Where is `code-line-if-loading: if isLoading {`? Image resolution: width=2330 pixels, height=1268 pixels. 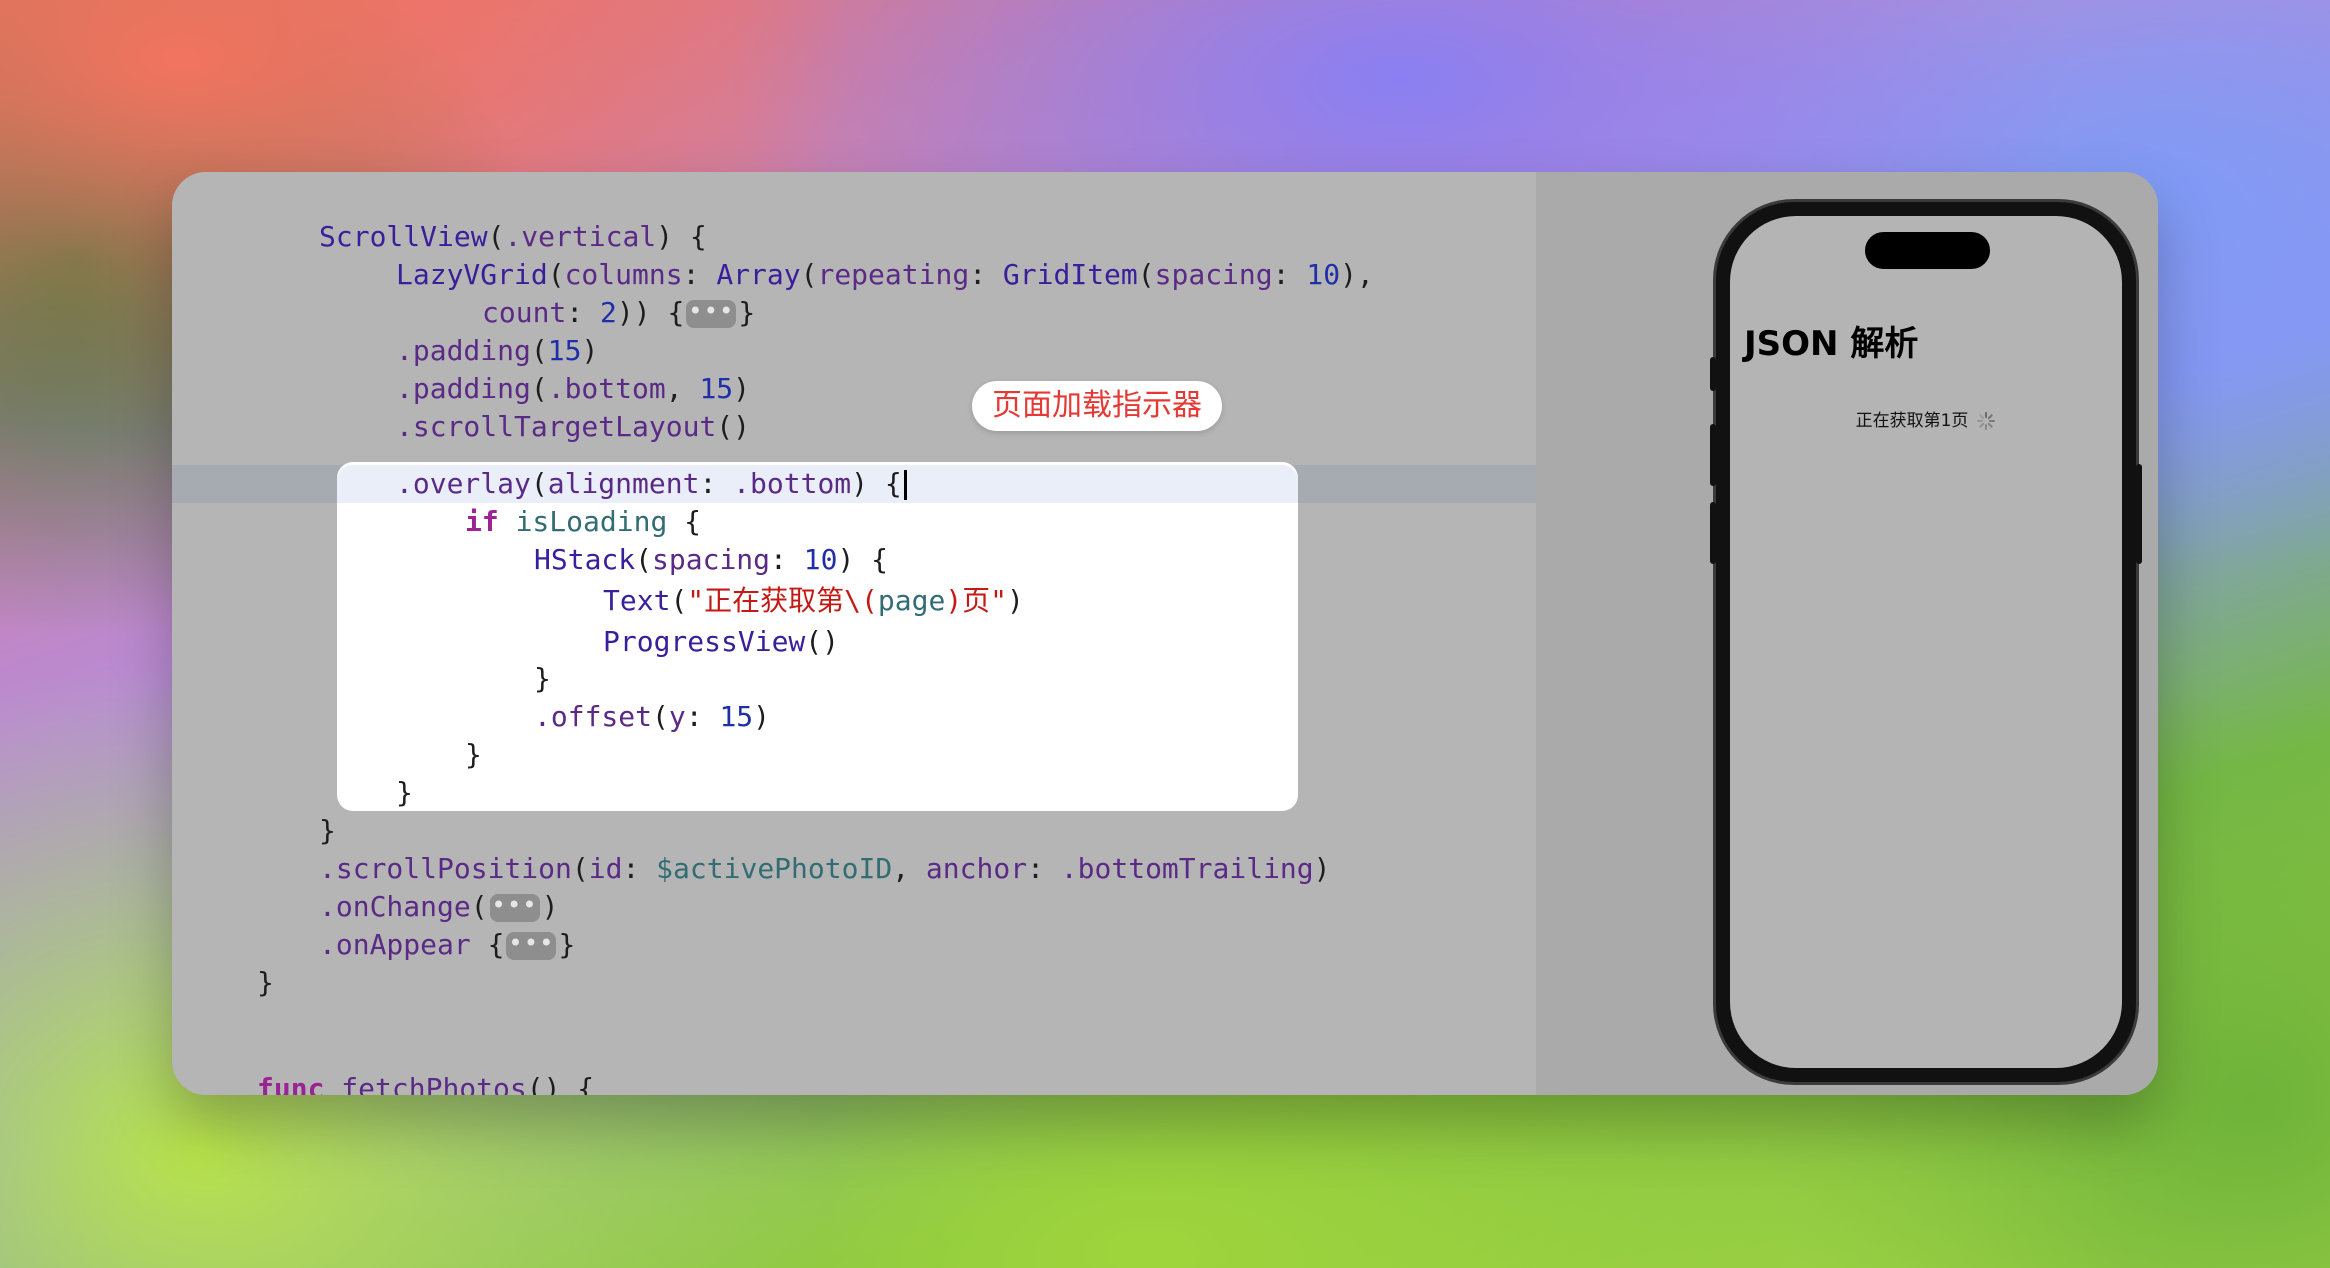 code-line-if-loading: if isLoading { is located at coordinates (583, 522).